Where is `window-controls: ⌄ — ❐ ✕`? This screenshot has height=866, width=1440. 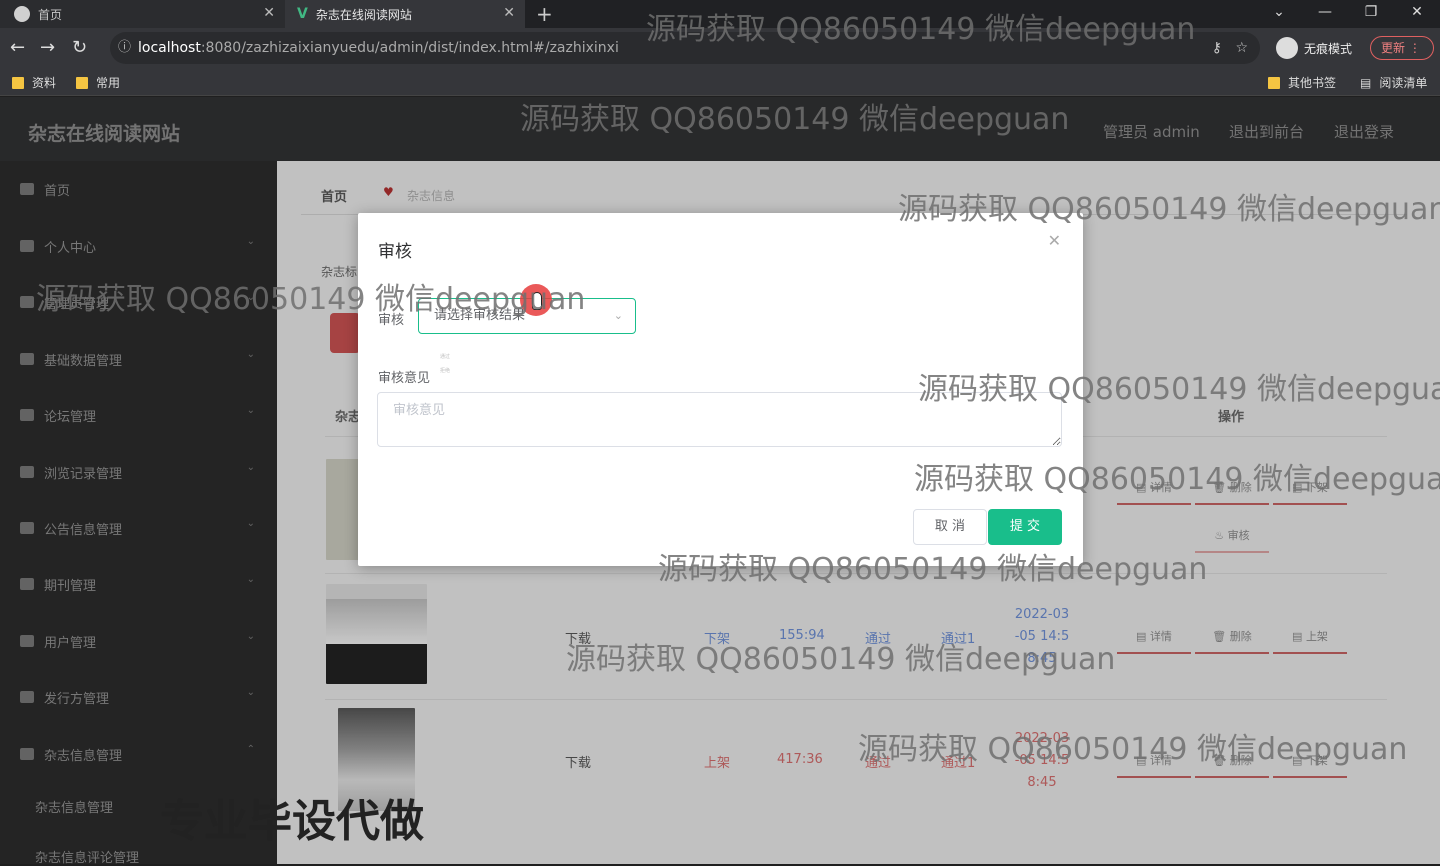
window-controls: ⌄ — ❐ ✕ is located at coordinates (1348, 14).